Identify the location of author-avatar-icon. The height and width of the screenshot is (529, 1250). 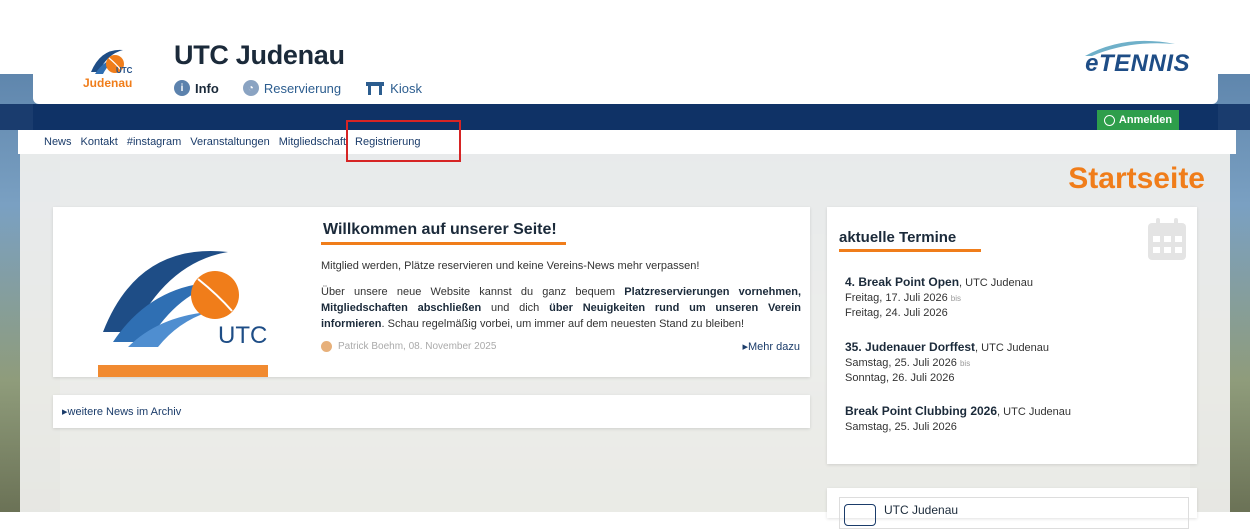
(326, 346).